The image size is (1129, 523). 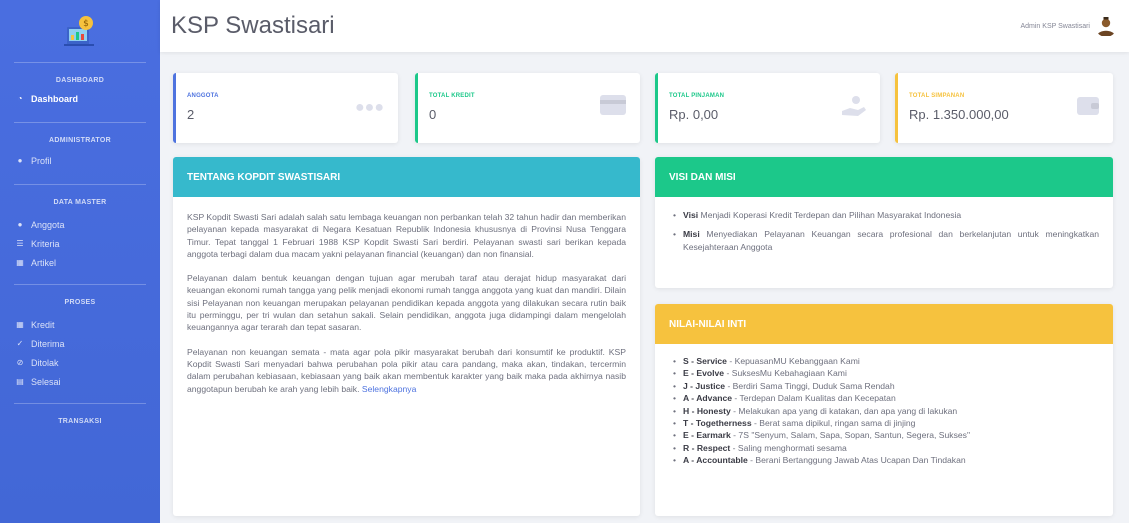 What do you see at coordinates (80, 98) in the screenshot?
I see `sidebar-item-dashboard: ◔ Dashboard` at bounding box center [80, 98].